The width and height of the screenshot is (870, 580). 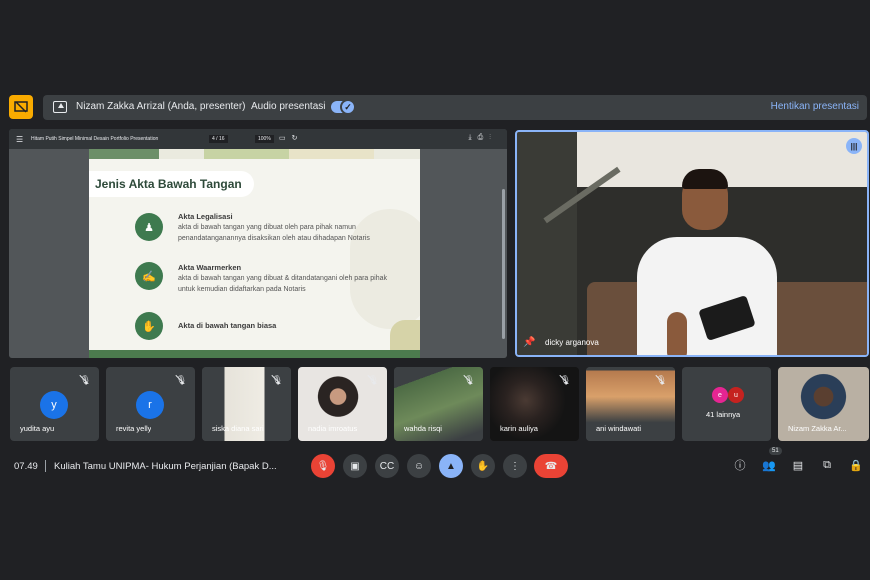 What do you see at coordinates (547, 243) in the screenshot?
I see `background-dark` at bounding box center [547, 243].